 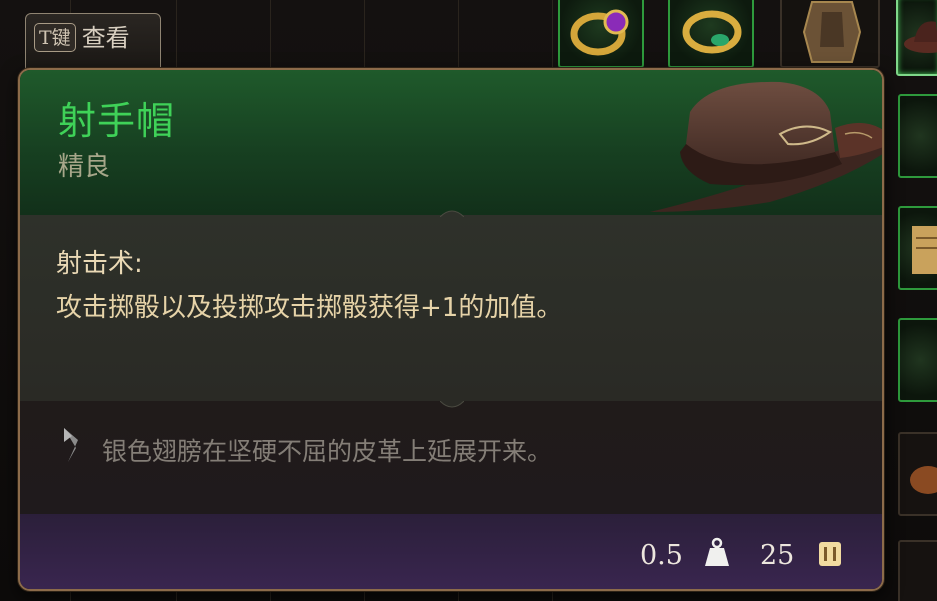 I want to click on scroll-icon, so click(x=924, y=250).